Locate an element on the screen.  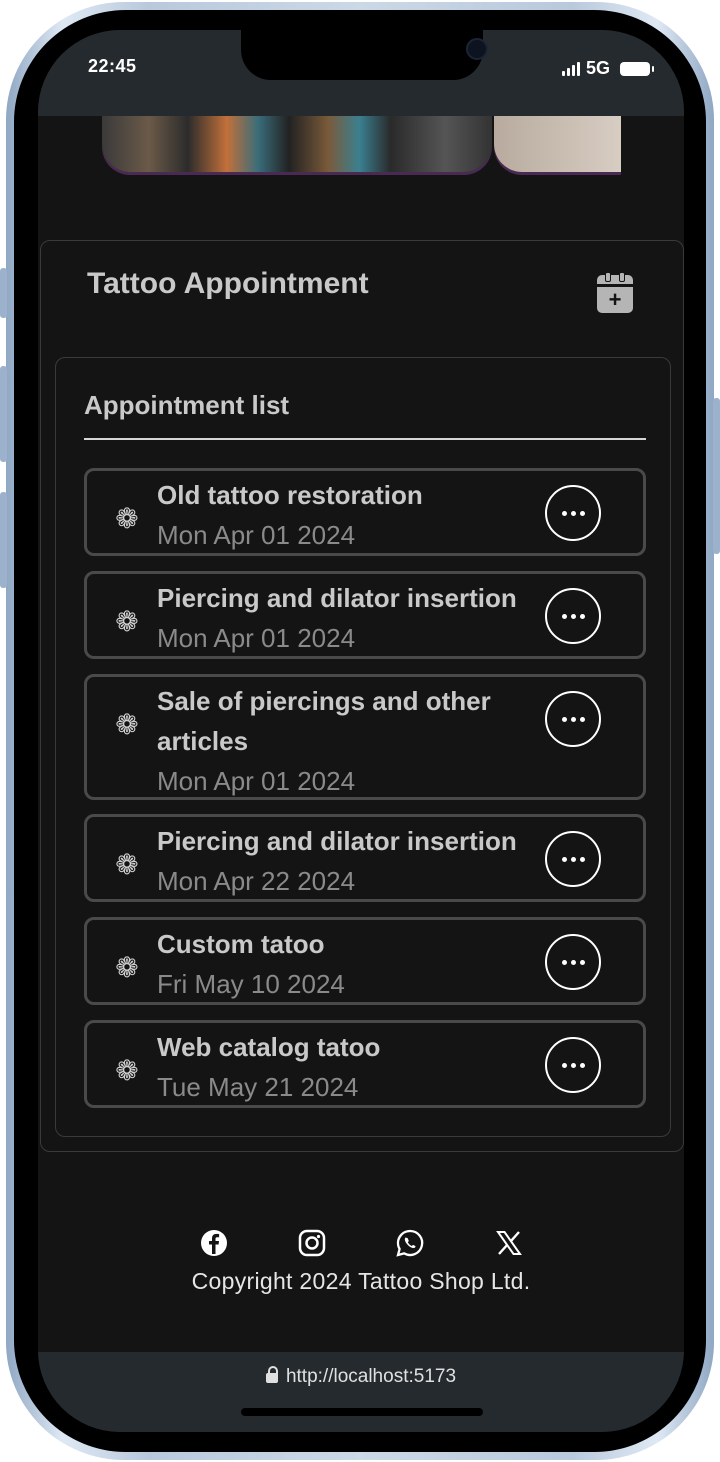
camera is located at coordinates (477, 49).